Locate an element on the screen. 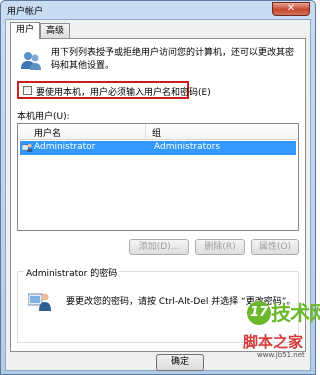 Image resolution: width=320 pixels, height=375 pixels. tab-advanced: 高级 is located at coordinates (55, 30).